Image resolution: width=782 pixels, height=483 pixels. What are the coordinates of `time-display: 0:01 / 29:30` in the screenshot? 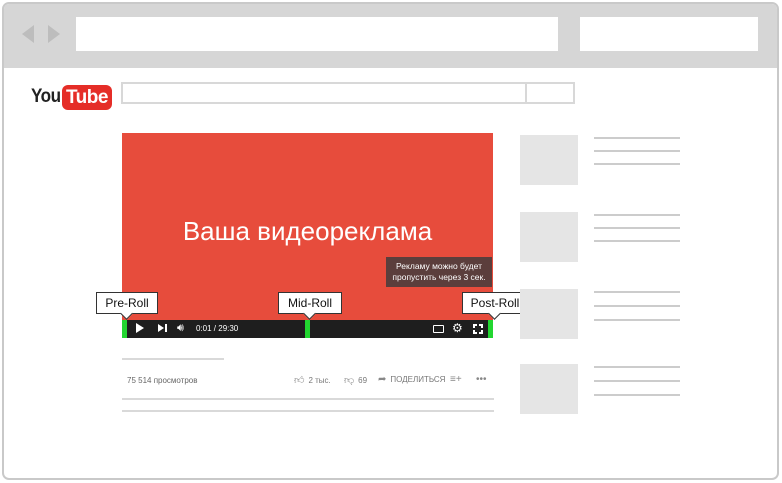 It's located at (217, 328).